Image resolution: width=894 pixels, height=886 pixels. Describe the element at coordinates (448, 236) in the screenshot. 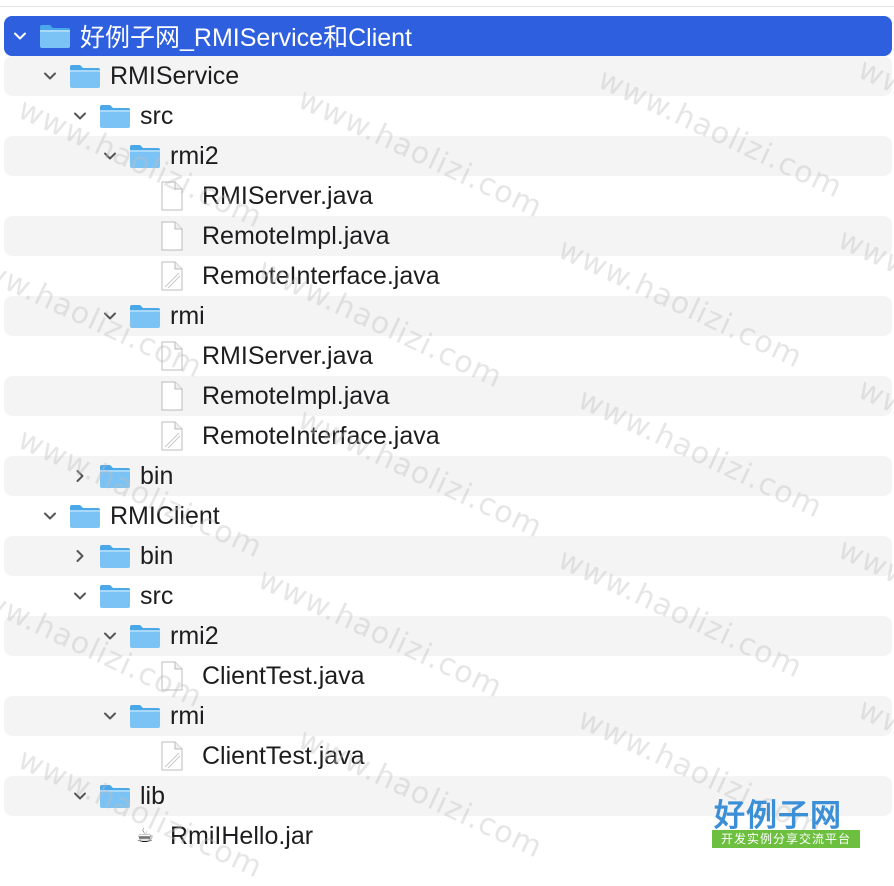

I see `tree-row-rmi2-remoteimpl-file: RemoteImpl.java` at that location.